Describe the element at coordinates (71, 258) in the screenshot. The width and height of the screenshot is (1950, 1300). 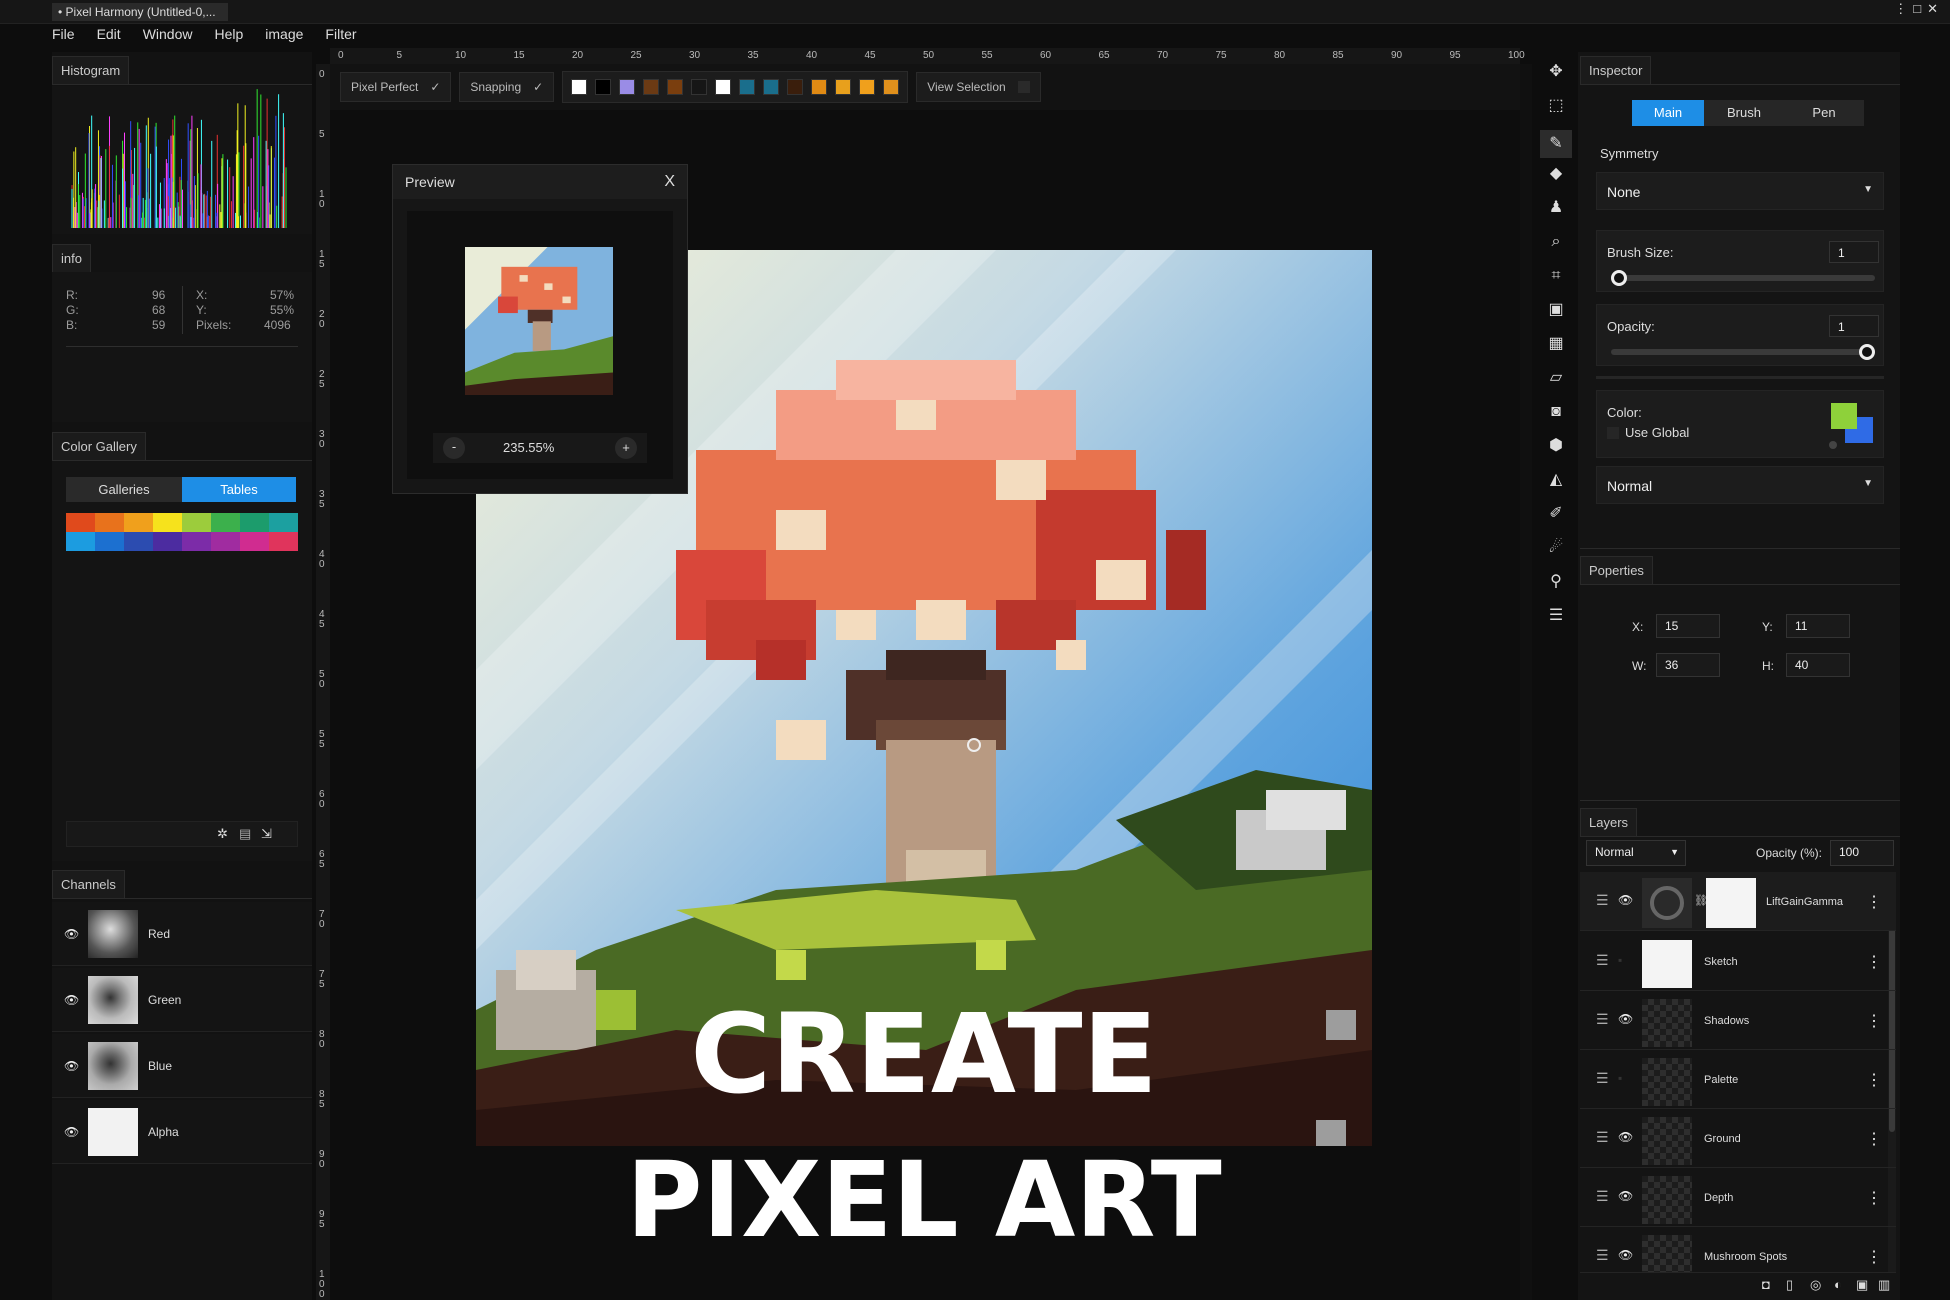
I see `tab-info: info` at that location.